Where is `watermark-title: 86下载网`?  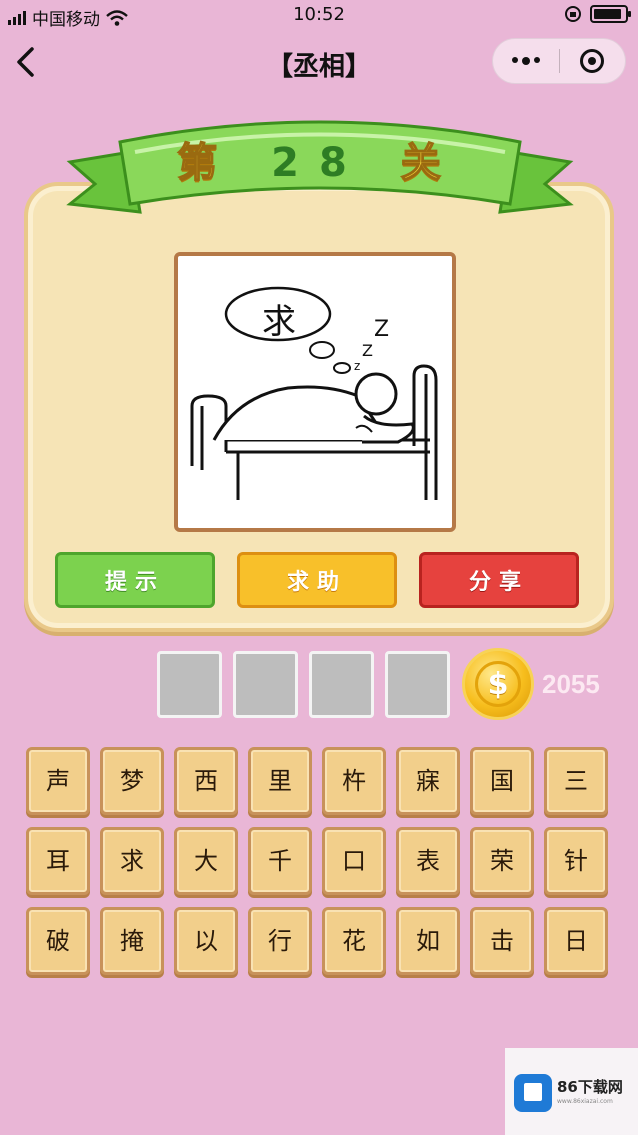 watermark-title: 86下载网 is located at coordinates (590, 1087).